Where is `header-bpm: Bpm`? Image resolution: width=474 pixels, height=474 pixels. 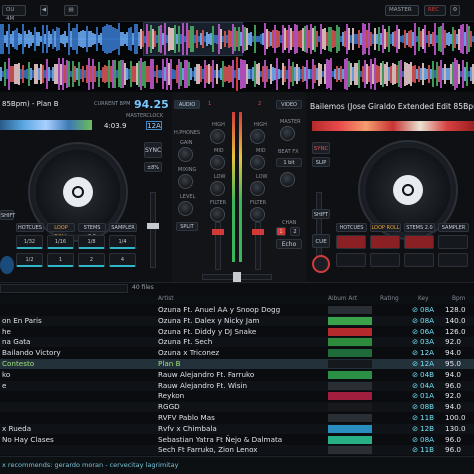
header-bpm: Bpm is located at coordinates (458, 299).